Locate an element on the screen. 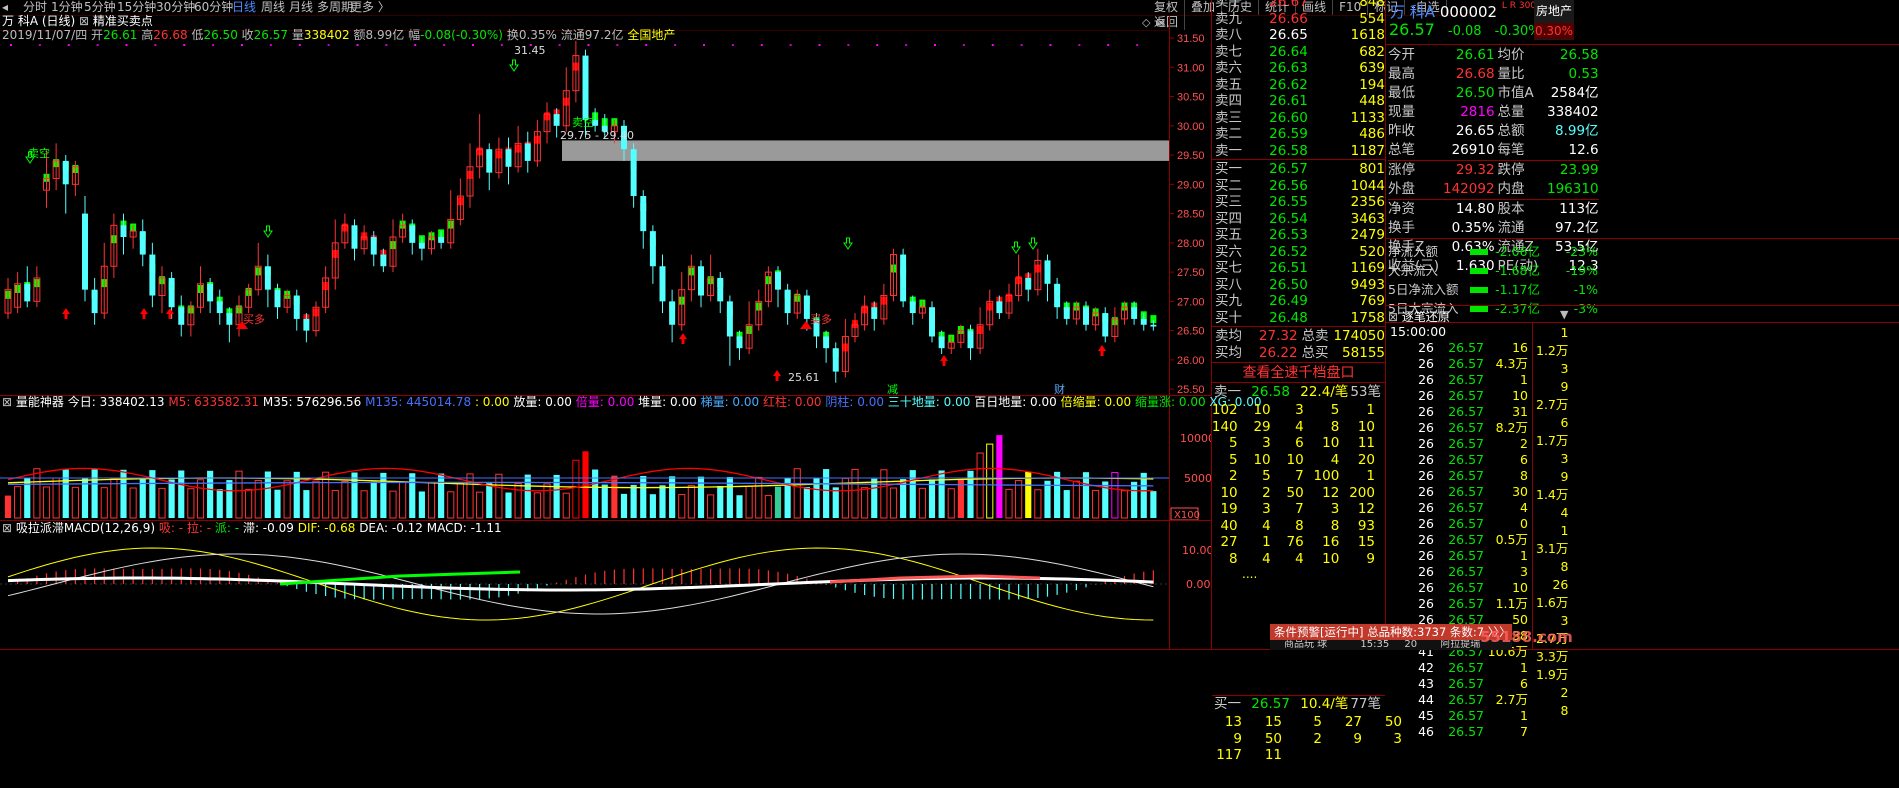 This screenshot has width=1899, height=788. expand-icon: ◂ is located at coordinates (5, 7).